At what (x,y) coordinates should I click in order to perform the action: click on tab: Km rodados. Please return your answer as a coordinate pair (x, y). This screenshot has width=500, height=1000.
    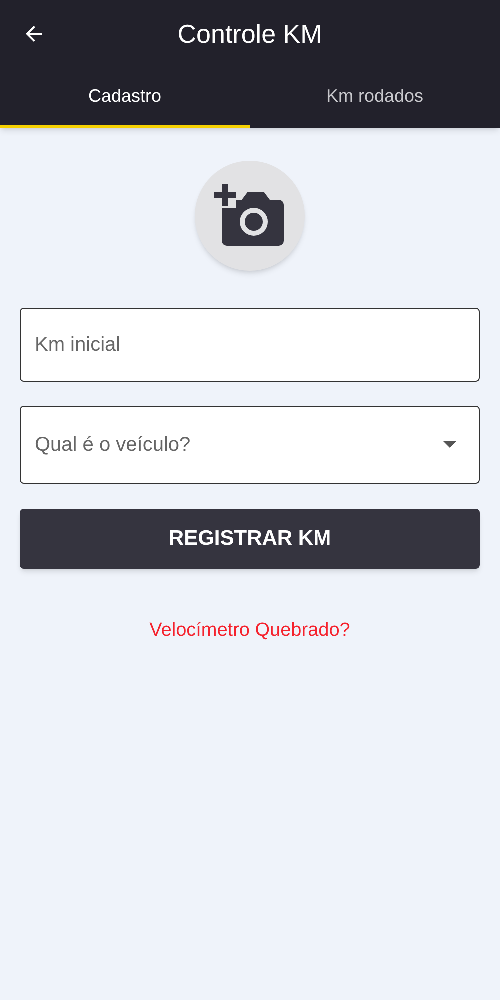
    Looking at the image, I should click on (375, 98).